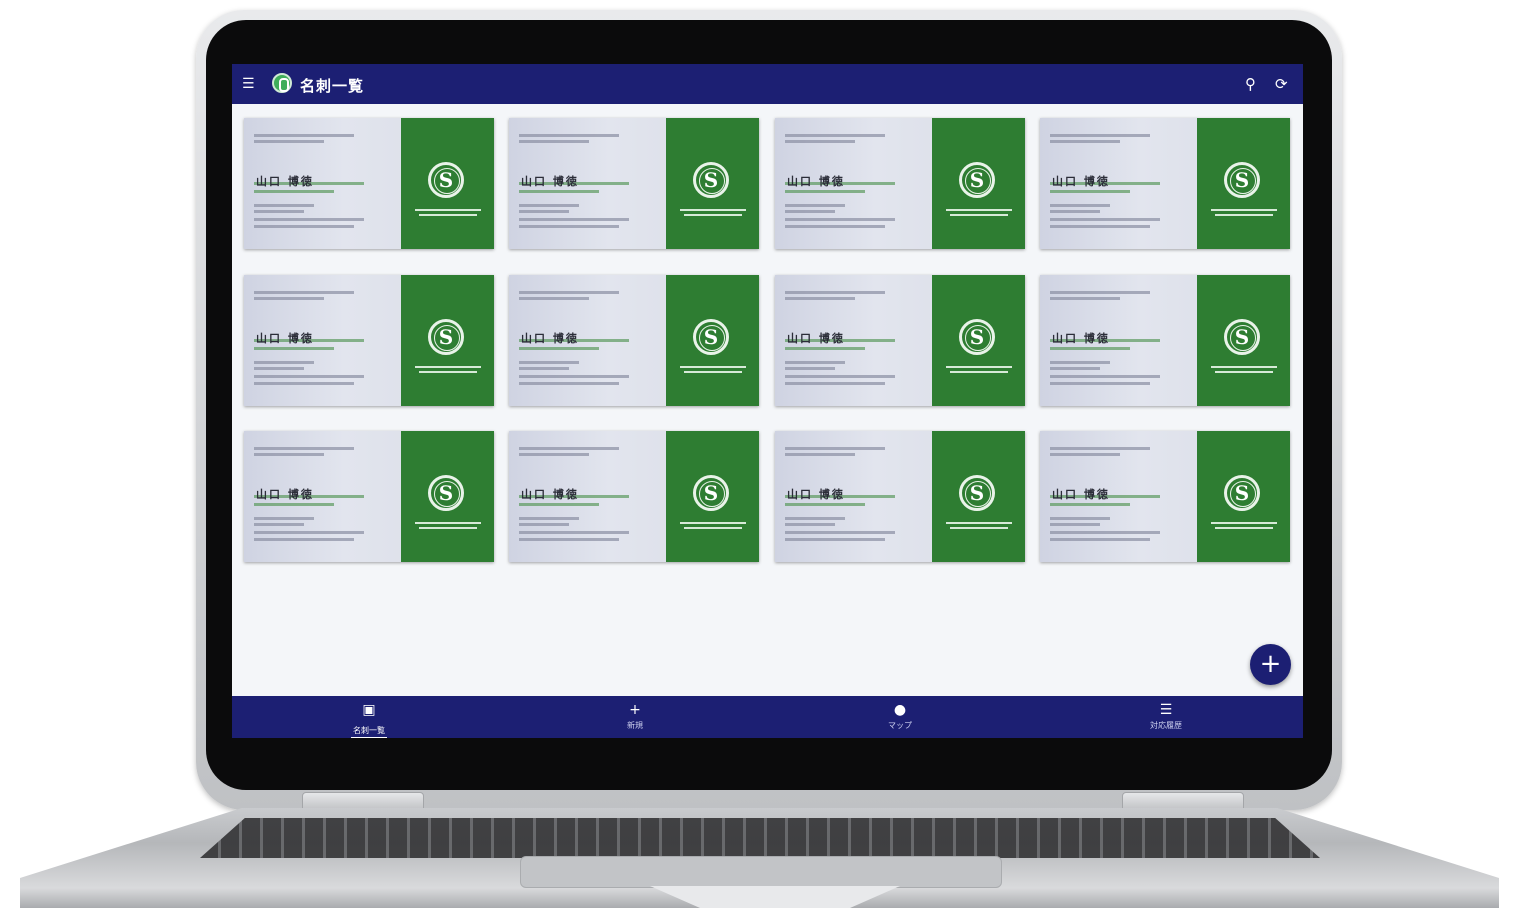 This screenshot has width=1519, height=914. Describe the element at coordinates (282, 83) in the screenshot. I see `app-logo` at that location.